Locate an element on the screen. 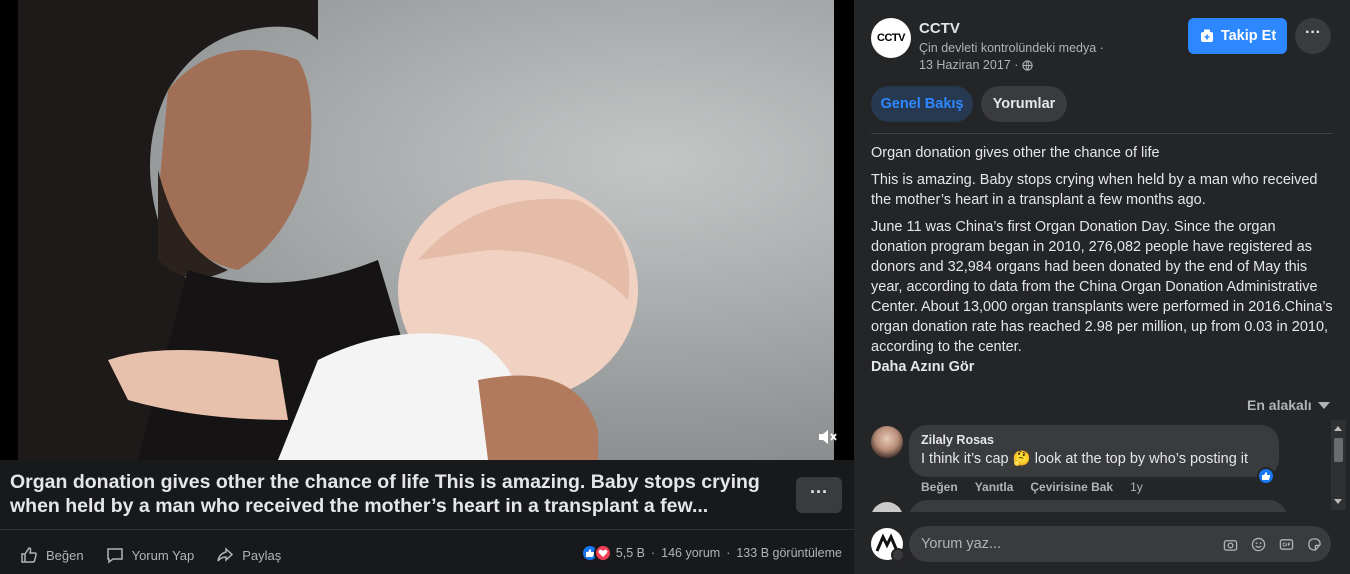 The width and height of the screenshot is (1350, 574). view-count: 133 B görüntüleme is located at coordinates (789, 553).